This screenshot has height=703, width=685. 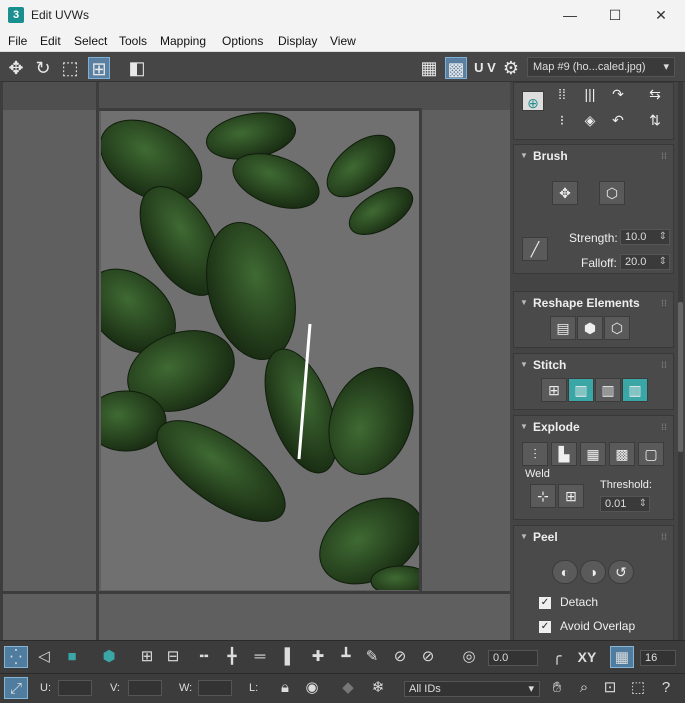 I want to click on zoom-icon: ⌕, so click(x=584, y=688).